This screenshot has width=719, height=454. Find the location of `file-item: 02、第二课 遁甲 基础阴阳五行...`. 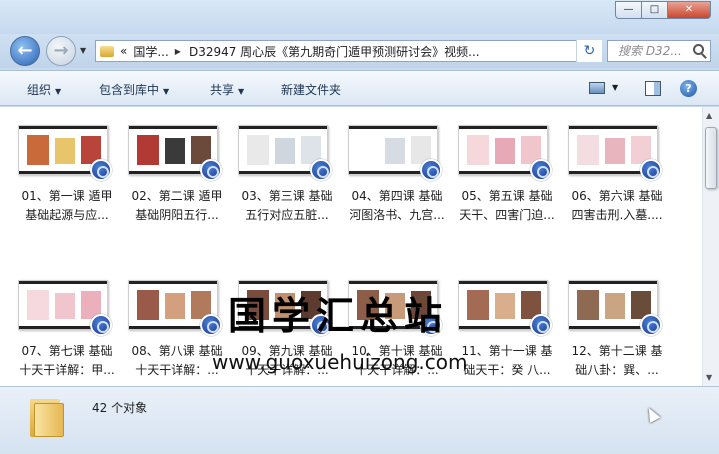

file-item: 02、第二课 遁甲 基础阴阳五行... is located at coordinates (176, 167).